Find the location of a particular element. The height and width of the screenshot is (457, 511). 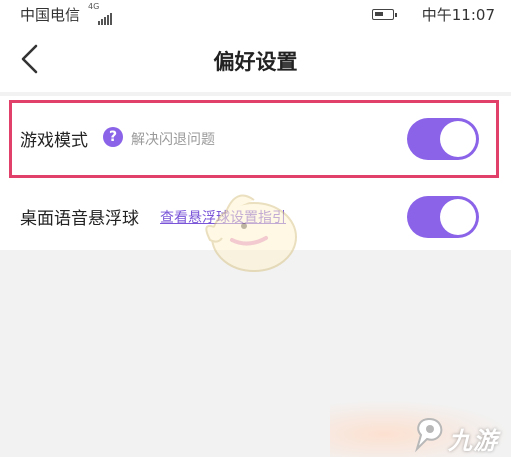

brand-watermark: 九游 is located at coordinates (473, 441).